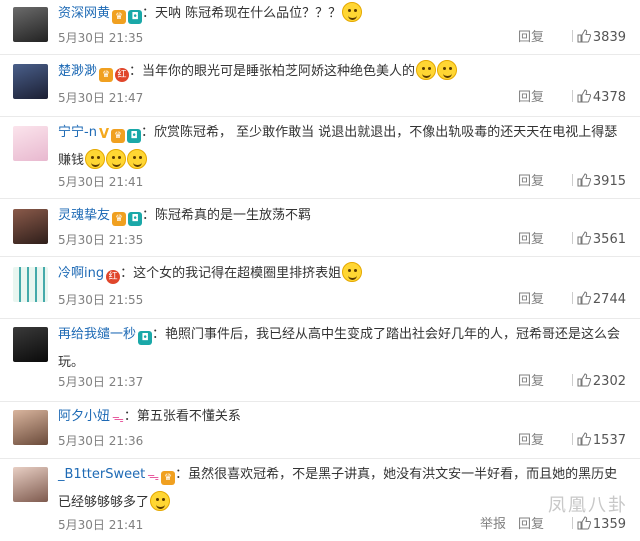 This screenshot has height=541, width=640. What do you see at coordinates (609, 37) in the screenshot?
I see `like-count: 3839` at bounding box center [609, 37].